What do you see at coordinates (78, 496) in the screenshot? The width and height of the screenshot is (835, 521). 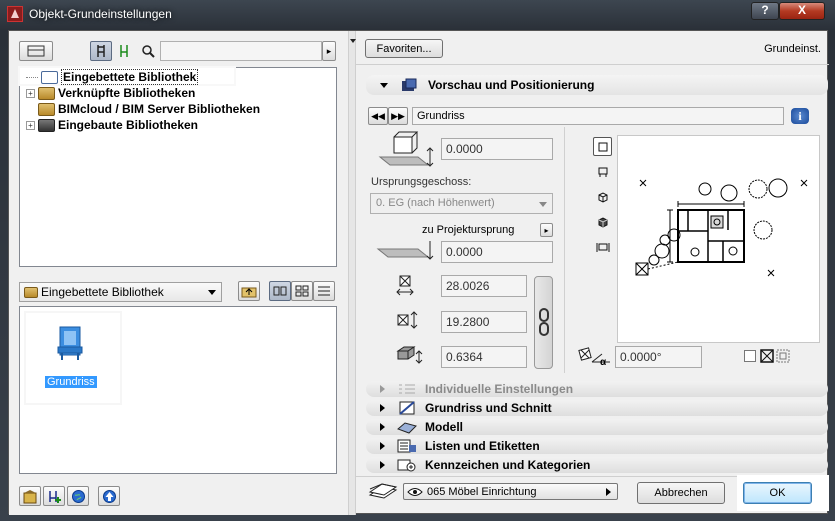 I see `globe-icon` at bounding box center [78, 496].